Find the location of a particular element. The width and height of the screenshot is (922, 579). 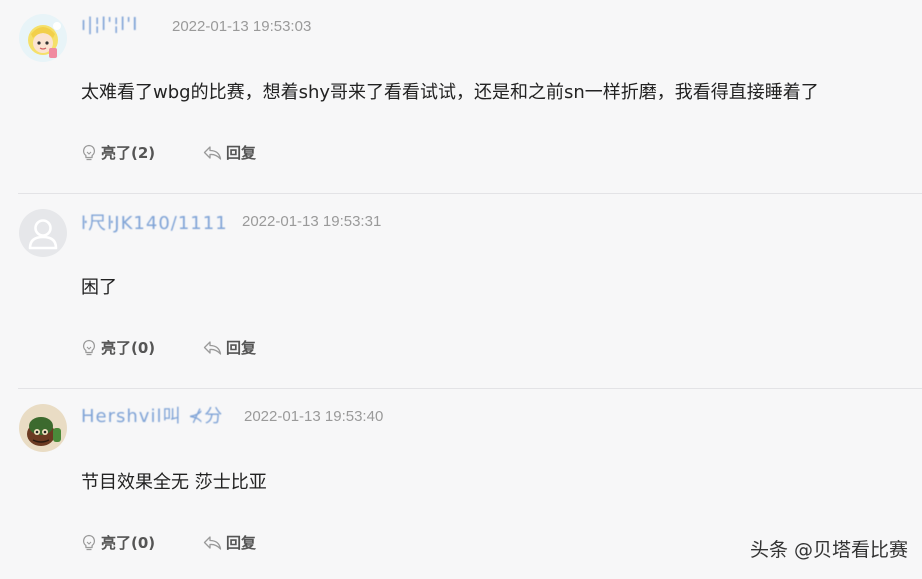

username: Hershvil叫 ⊀分 is located at coordinates (152, 415).